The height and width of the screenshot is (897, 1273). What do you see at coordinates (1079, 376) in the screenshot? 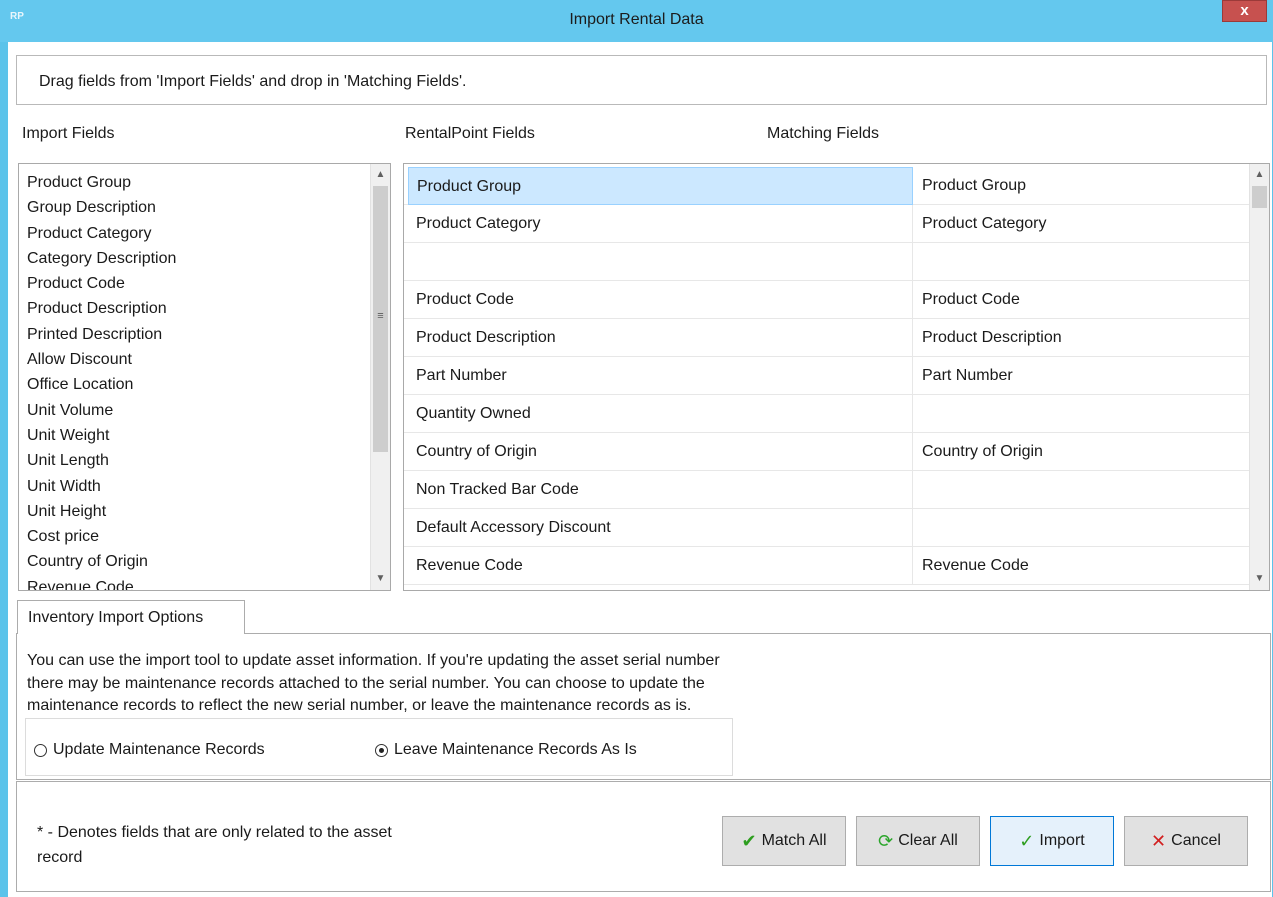
I see `matching-field-cell: Part Number` at bounding box center [1079, 376].